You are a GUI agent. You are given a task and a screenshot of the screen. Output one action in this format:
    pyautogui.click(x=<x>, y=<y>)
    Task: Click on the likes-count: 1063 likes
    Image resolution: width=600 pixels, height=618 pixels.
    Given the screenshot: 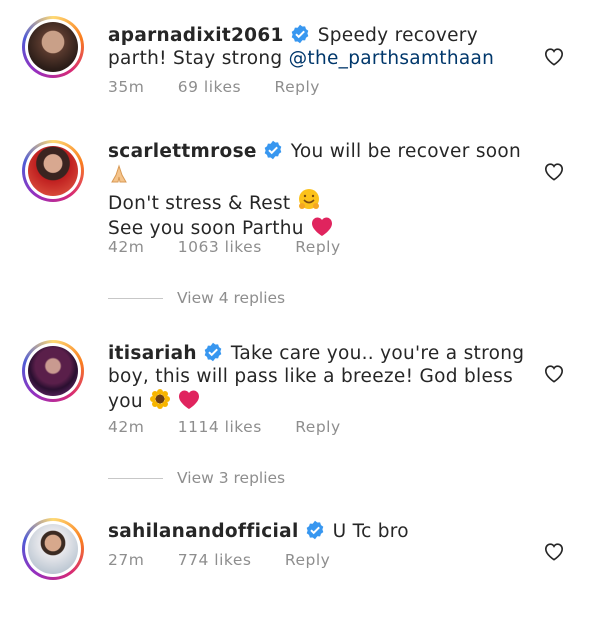 What is the action you would take?
    pyautogui.click(x=220, y=247)
    